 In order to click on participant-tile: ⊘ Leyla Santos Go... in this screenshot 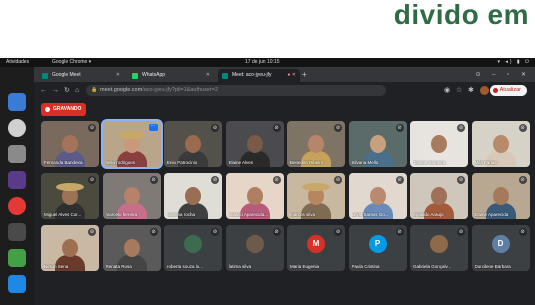, I will do `click(377, 196)`.